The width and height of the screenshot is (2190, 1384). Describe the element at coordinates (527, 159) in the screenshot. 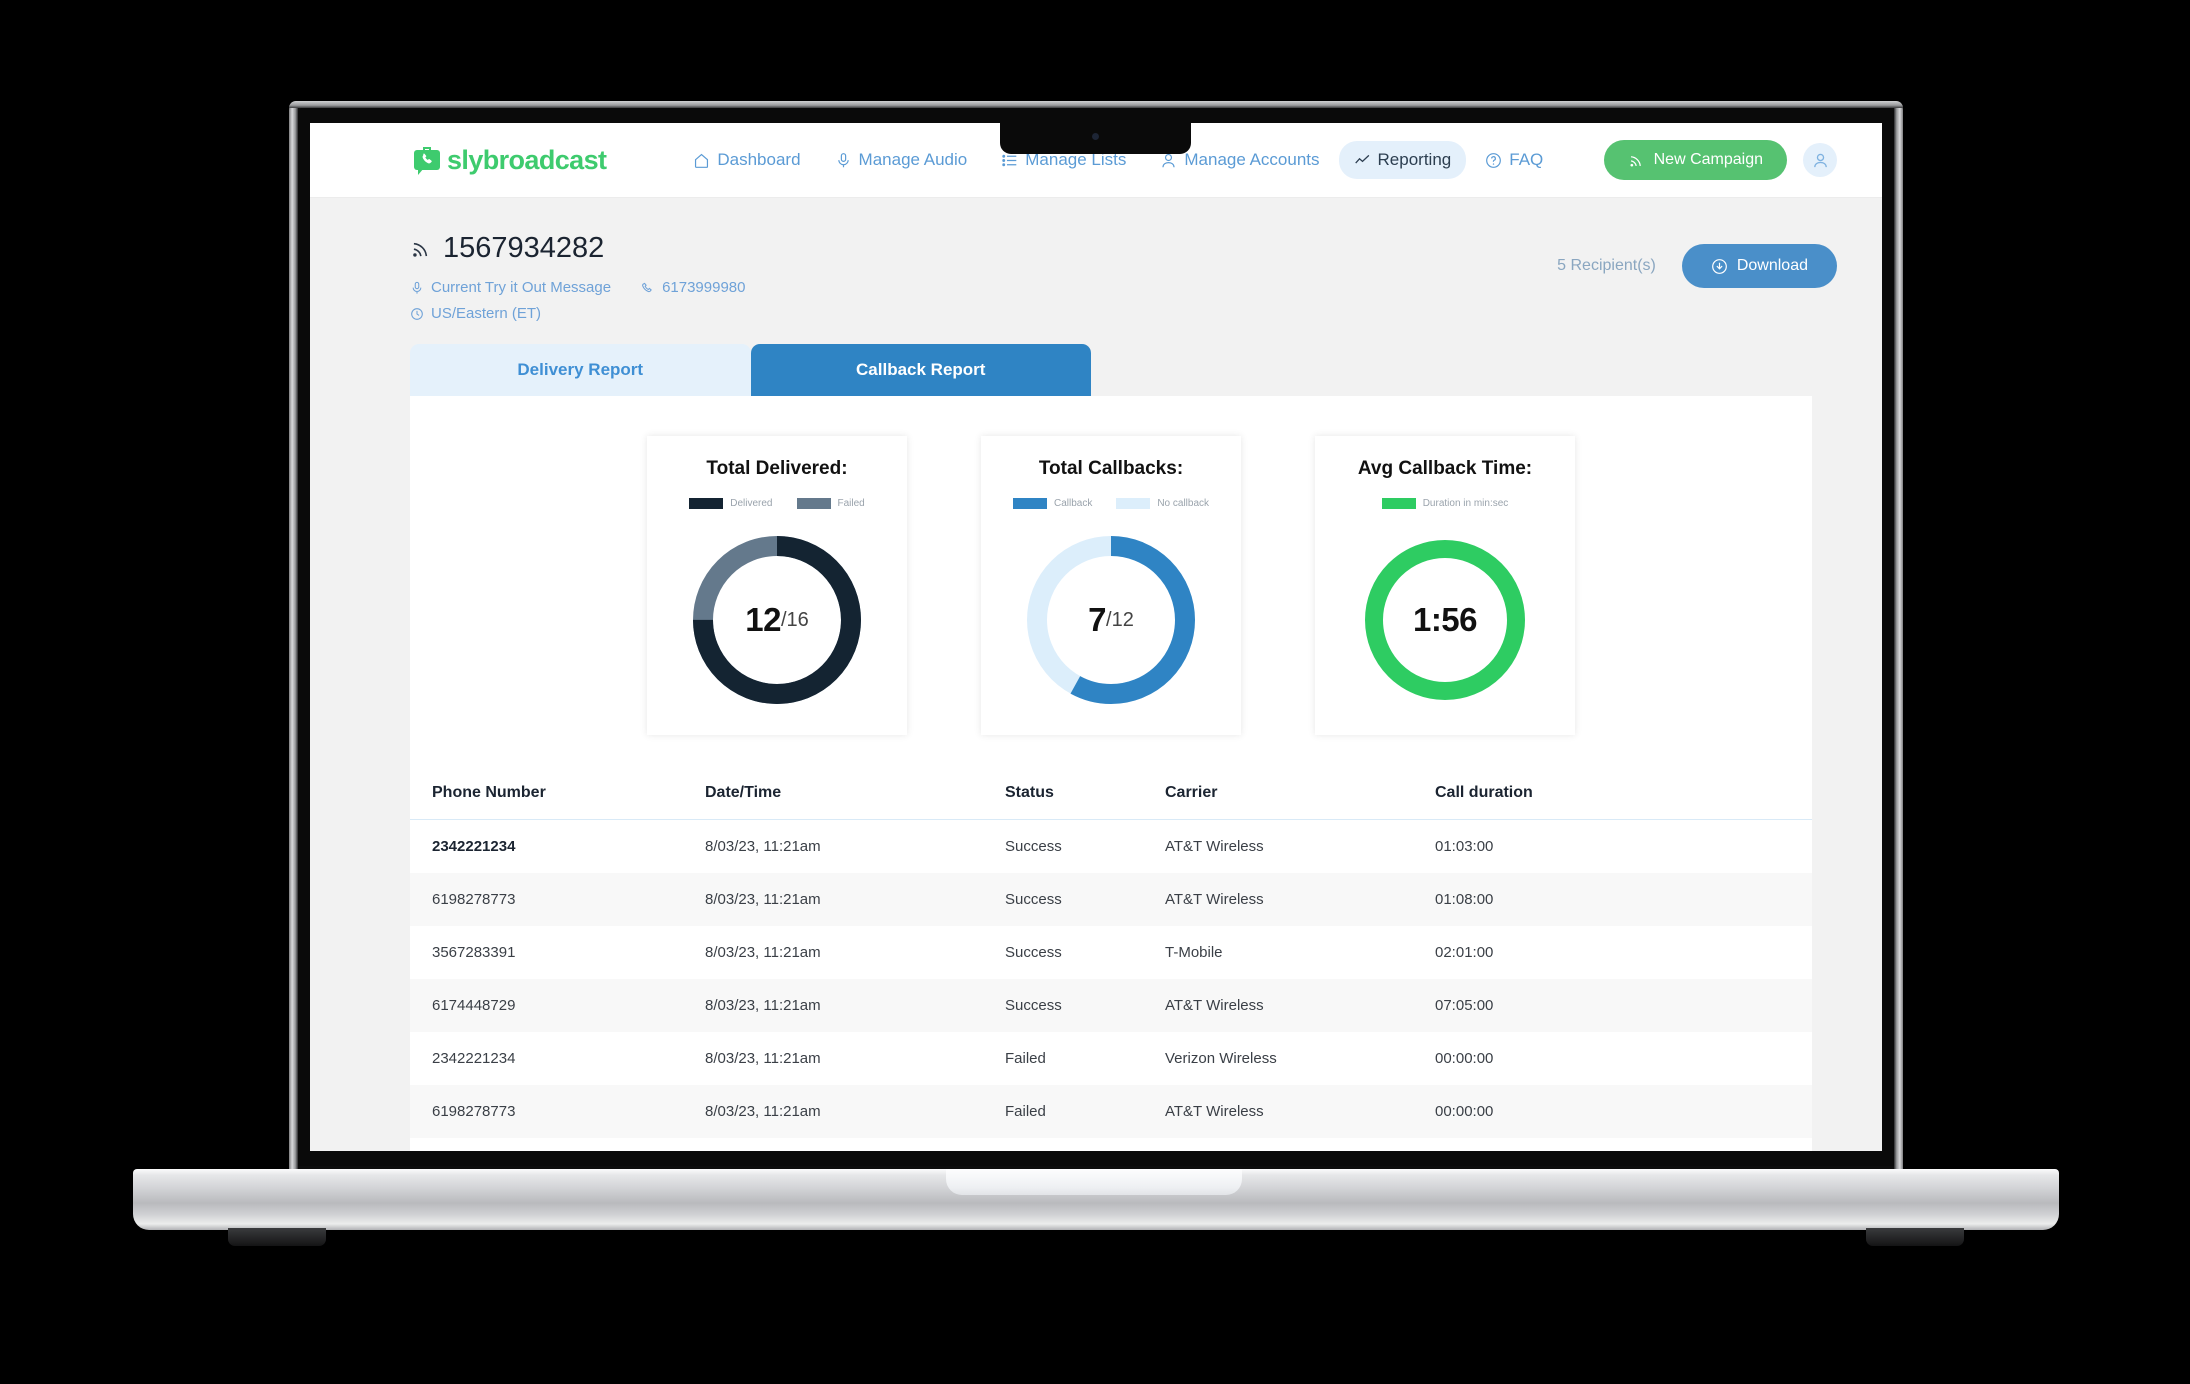

I see `brand-name: slybroadcast` at that location.